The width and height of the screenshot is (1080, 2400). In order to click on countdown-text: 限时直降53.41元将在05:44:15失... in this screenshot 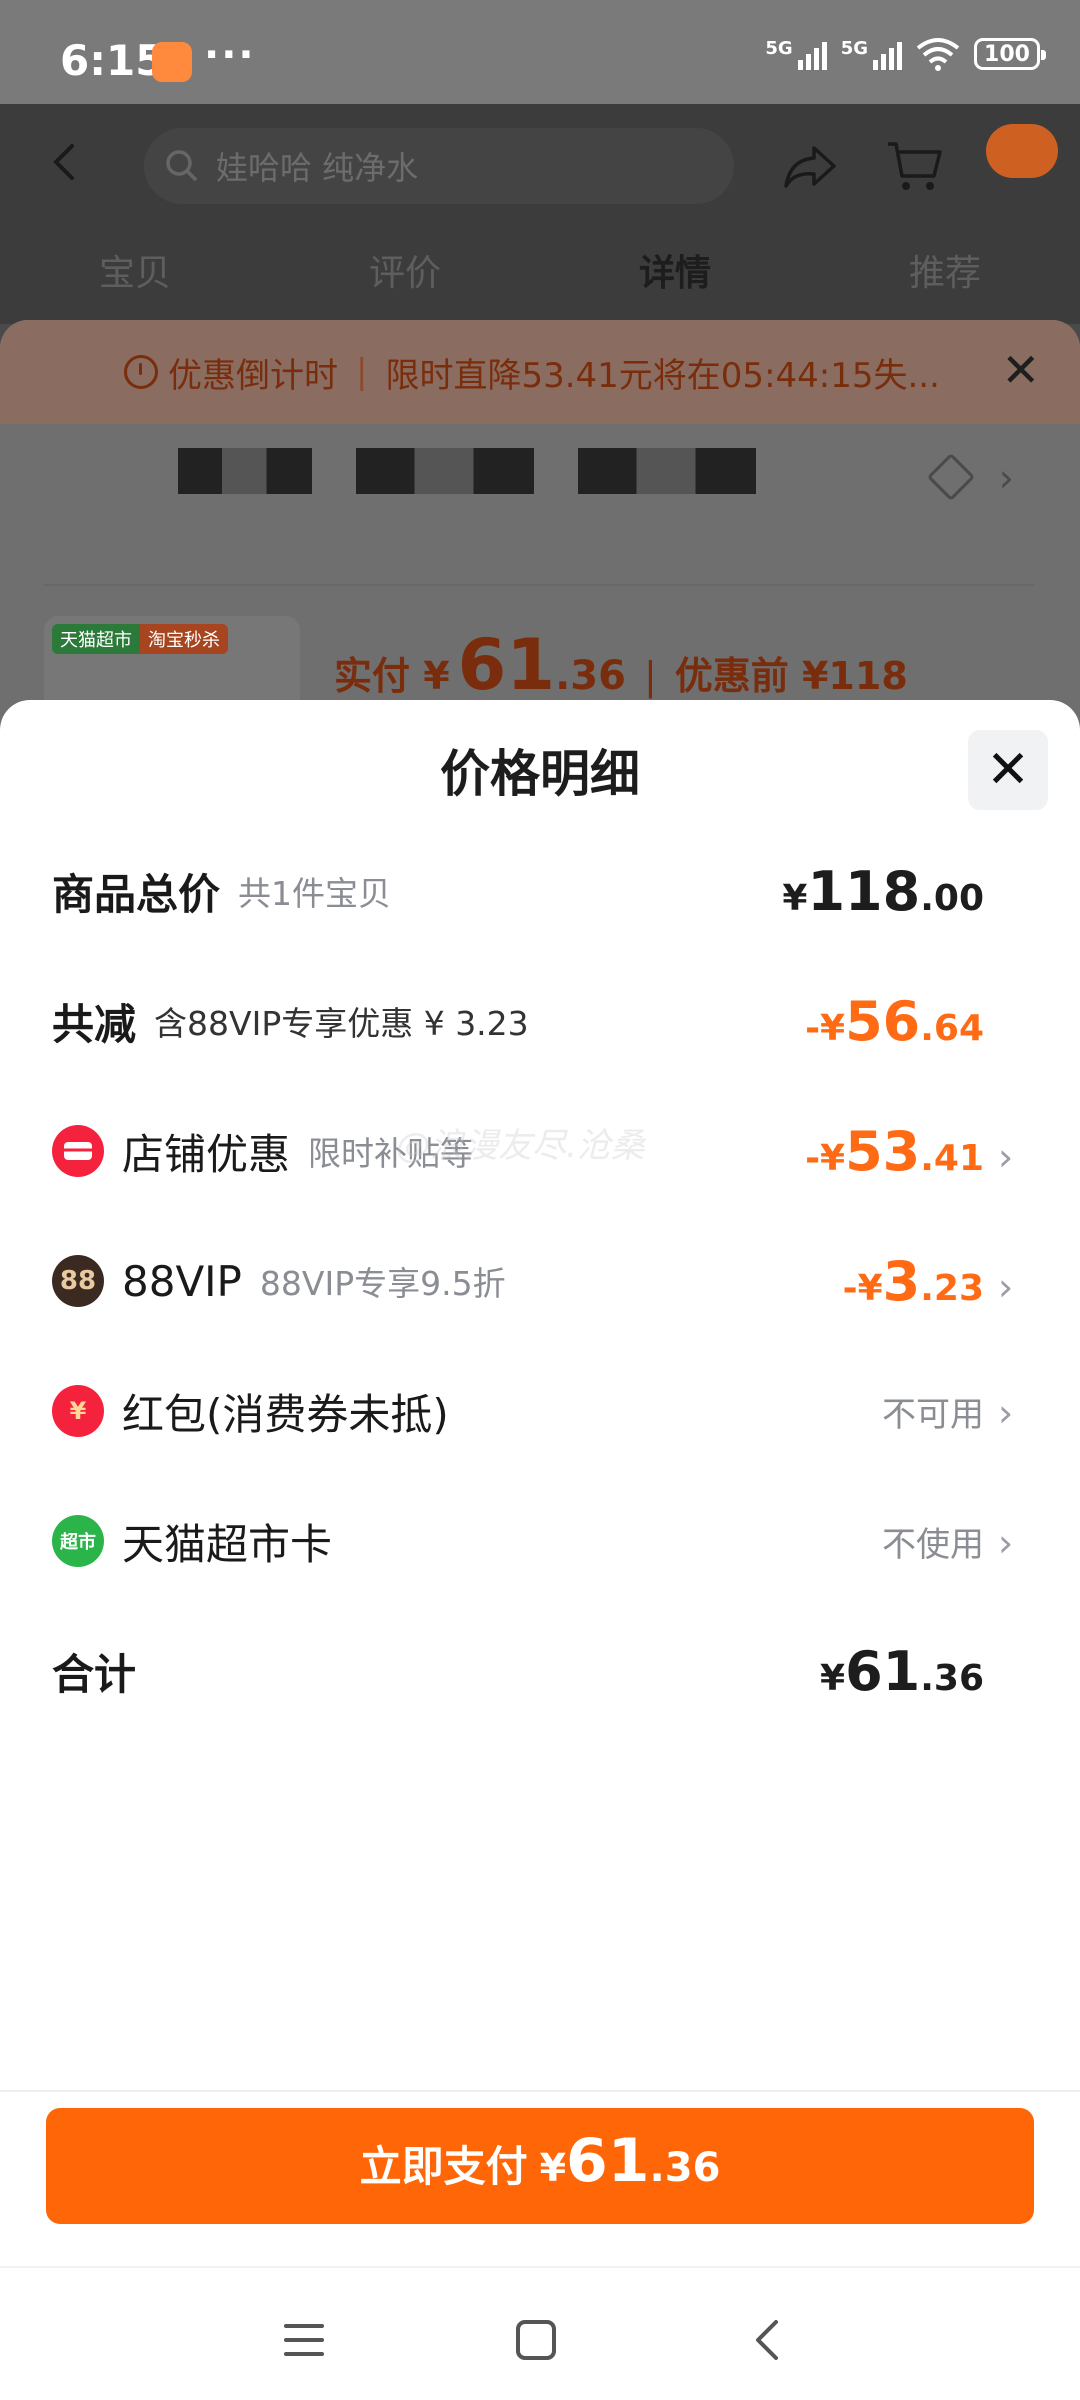, I will do `click(662, 375)`.